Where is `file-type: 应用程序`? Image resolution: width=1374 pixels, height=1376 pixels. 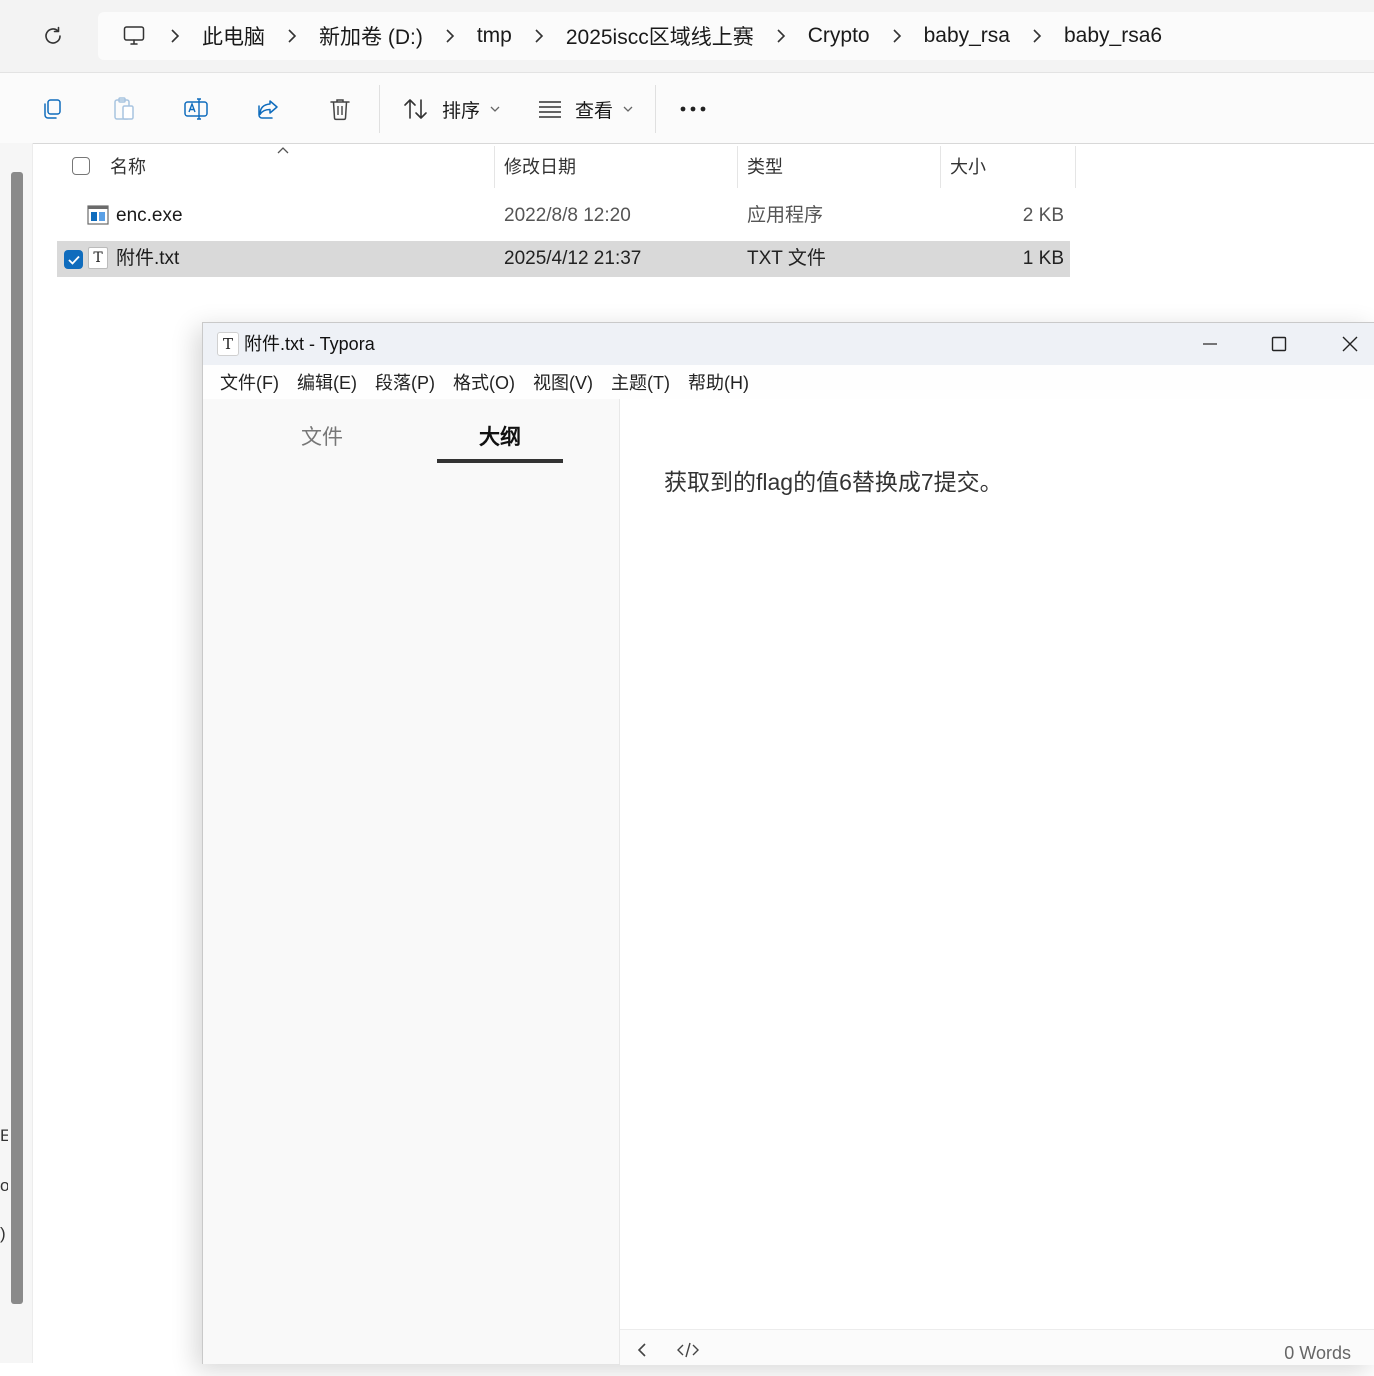
file-type: 应用程序 is located at coordinates (785, 215).